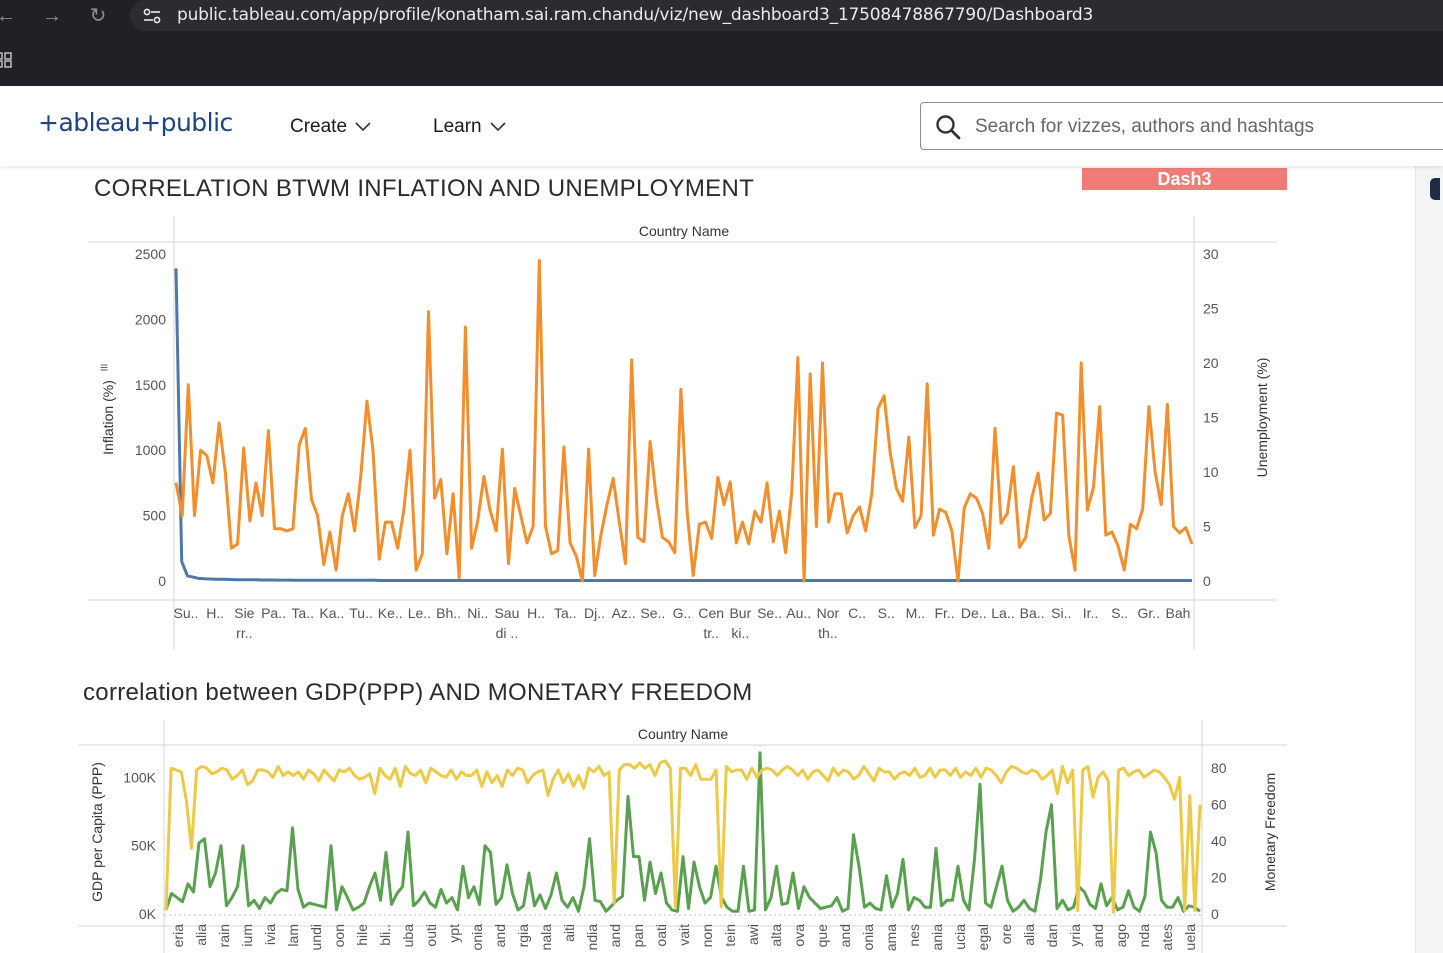  I want to click on x-tick-label: Fr.., so click(944, 613).